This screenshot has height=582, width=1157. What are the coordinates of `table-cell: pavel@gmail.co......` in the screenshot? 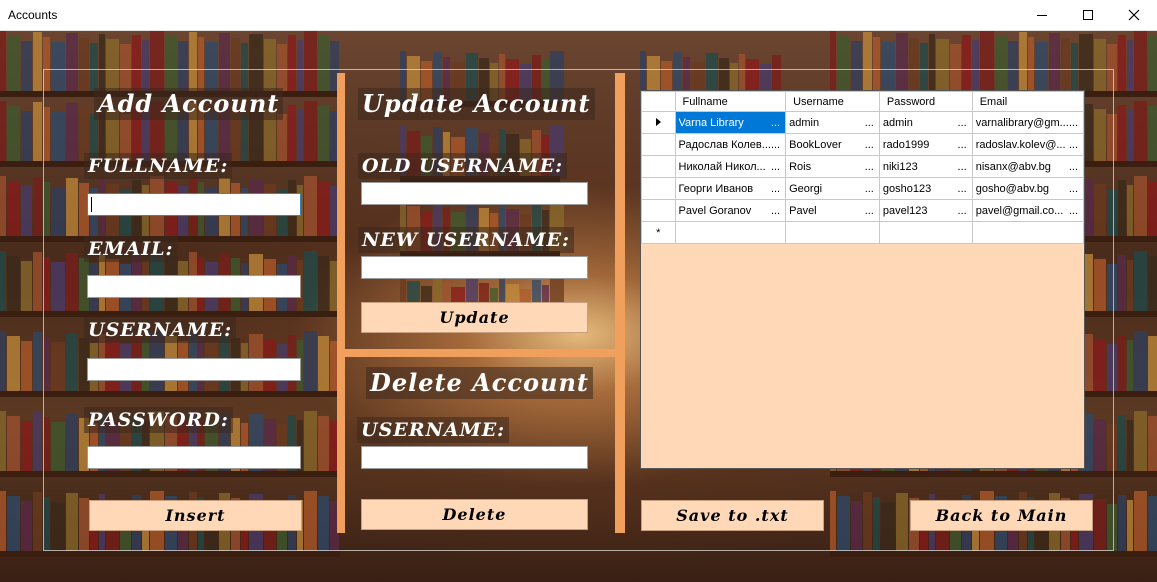 It's located at (1028, 210).